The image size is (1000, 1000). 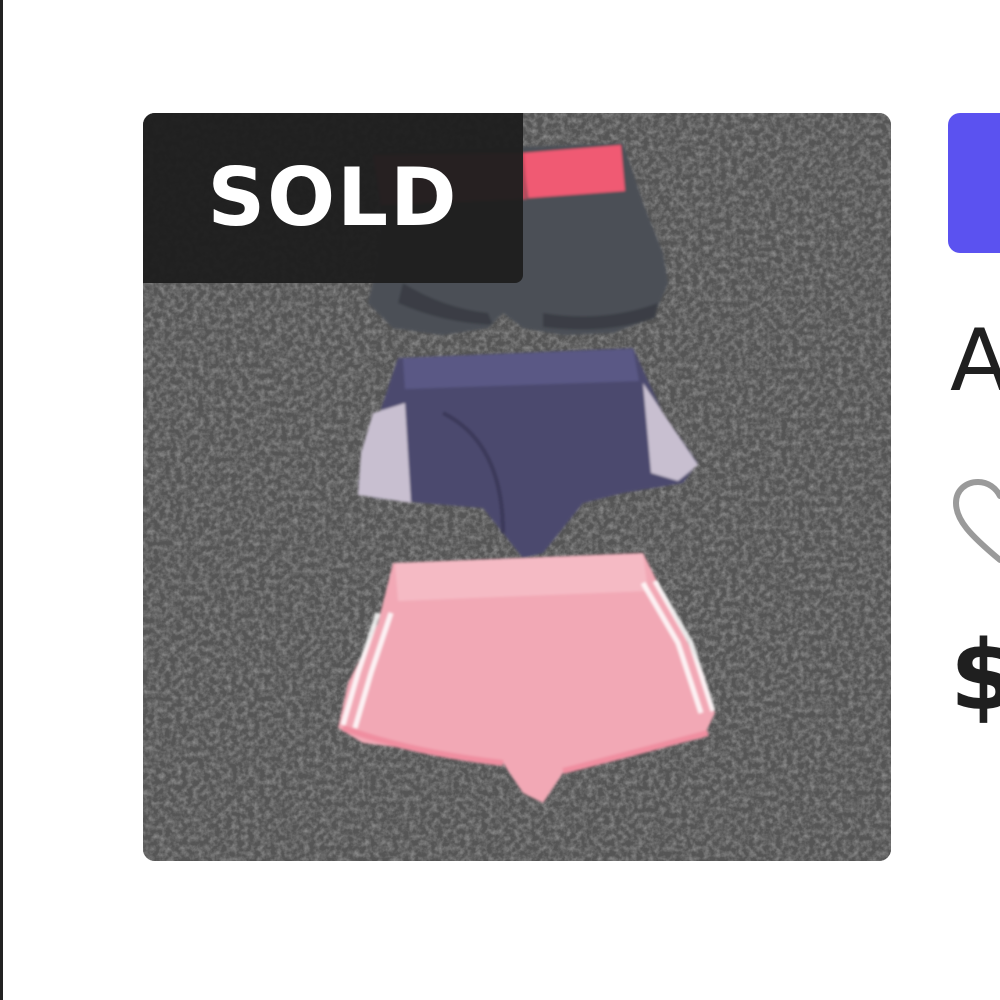 I want to click on sold-badge: SOLD, so click(x=333, y=198).